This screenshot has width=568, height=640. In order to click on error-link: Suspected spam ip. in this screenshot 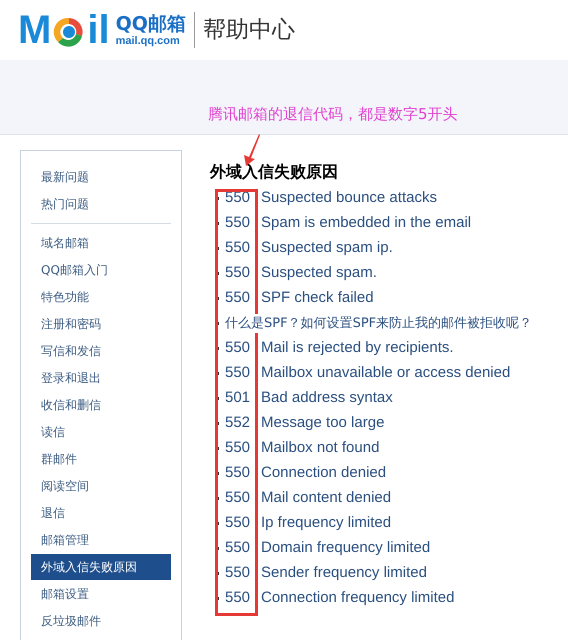, I will do `click(327, 248)`.